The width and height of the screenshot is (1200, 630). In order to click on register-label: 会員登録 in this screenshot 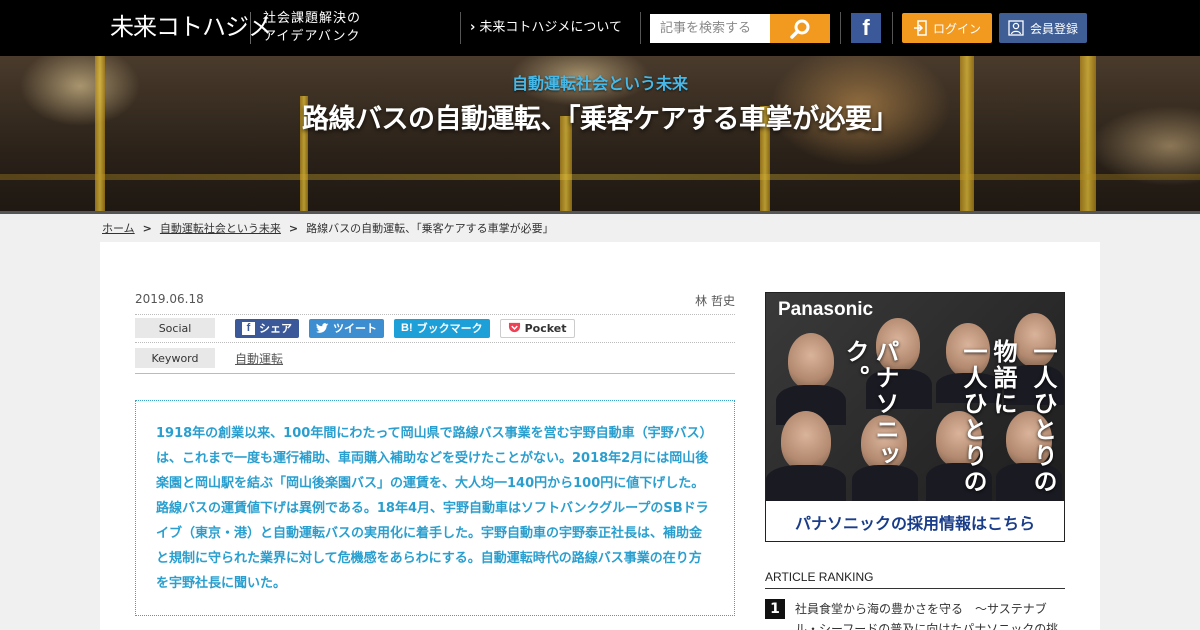, I will do `click(1053, 28)`.